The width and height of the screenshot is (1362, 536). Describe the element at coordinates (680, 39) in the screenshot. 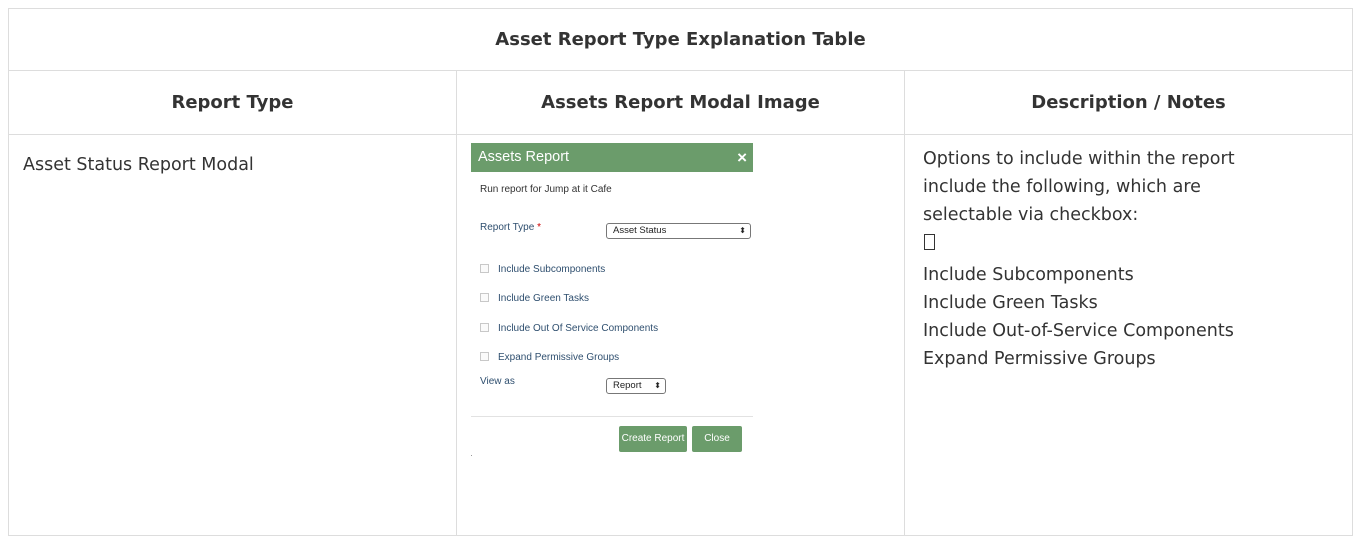

I see `table-caption: Asset Report Type Explanation Table` at that location.